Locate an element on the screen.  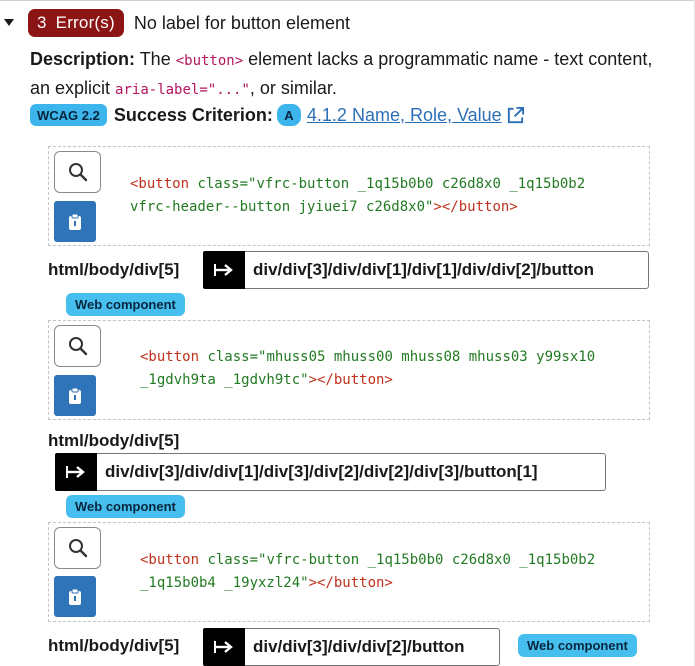
code-attr-line2: _1q15b0b4 _19yxzl24" is located at coordinates (224, 583).